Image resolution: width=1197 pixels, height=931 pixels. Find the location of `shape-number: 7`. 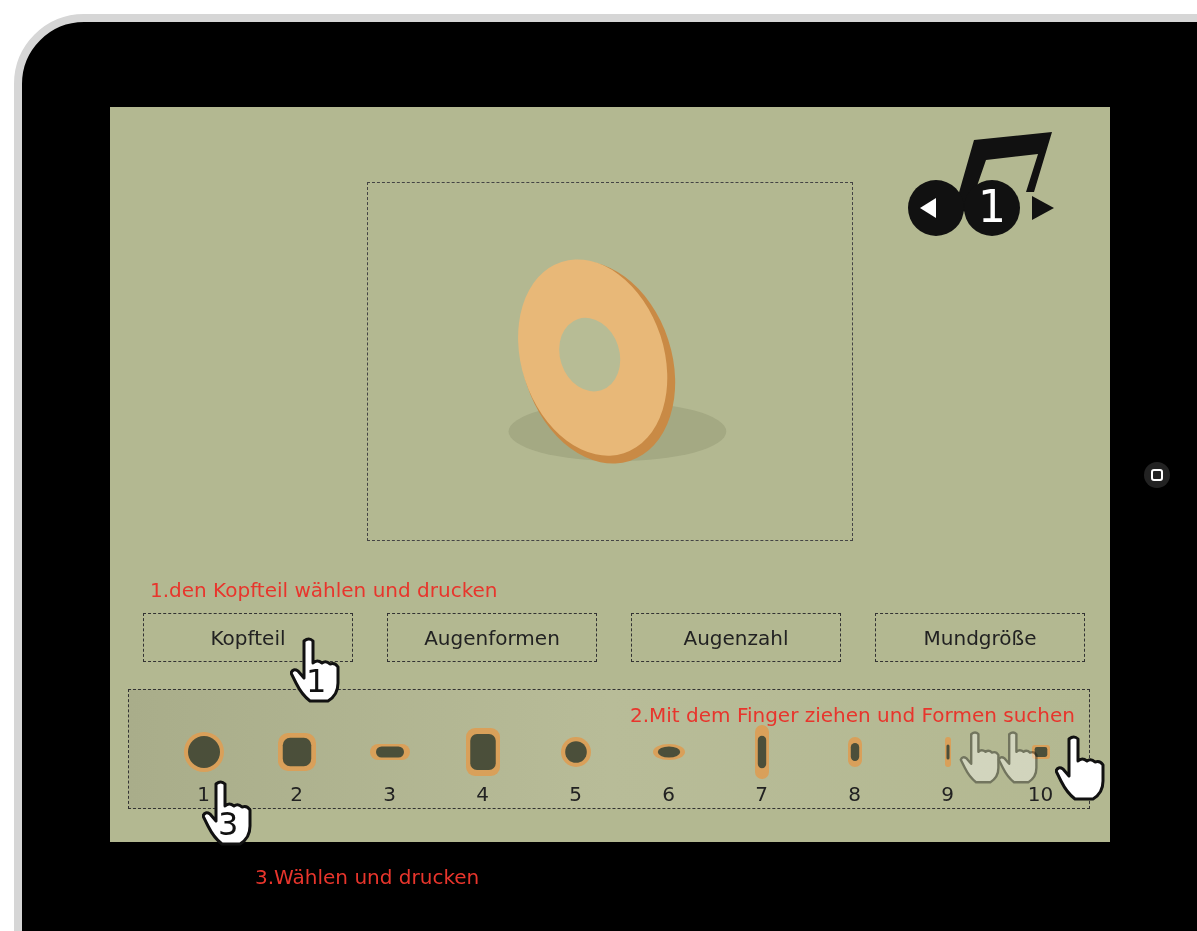

shape-number: 7 is located at coordinates (761, 794).